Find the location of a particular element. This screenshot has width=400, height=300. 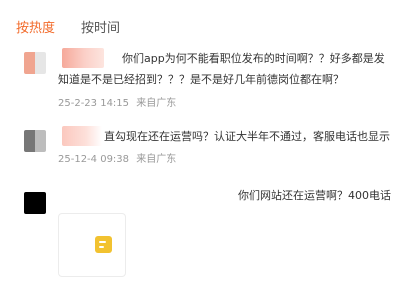

comment-meta: 25-12-4 09:38 来自广东 is located at coordinates (119, 157).